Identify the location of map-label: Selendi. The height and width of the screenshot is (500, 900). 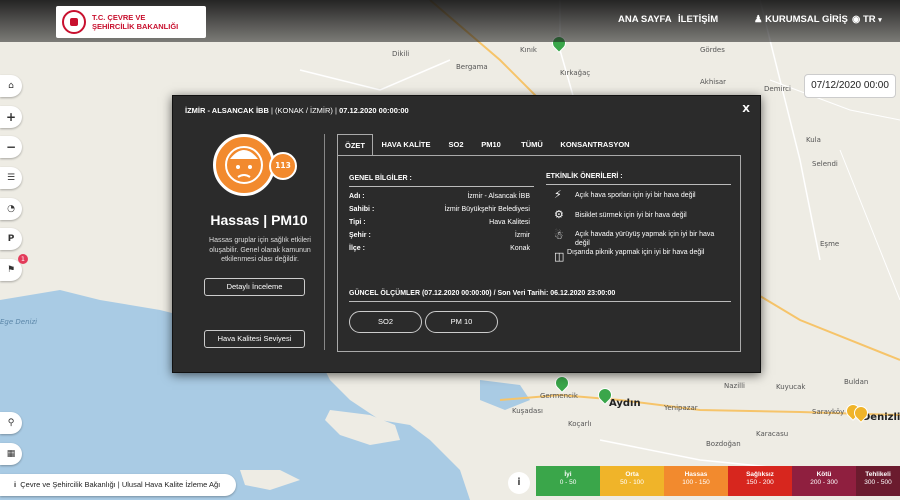
(825, 164).